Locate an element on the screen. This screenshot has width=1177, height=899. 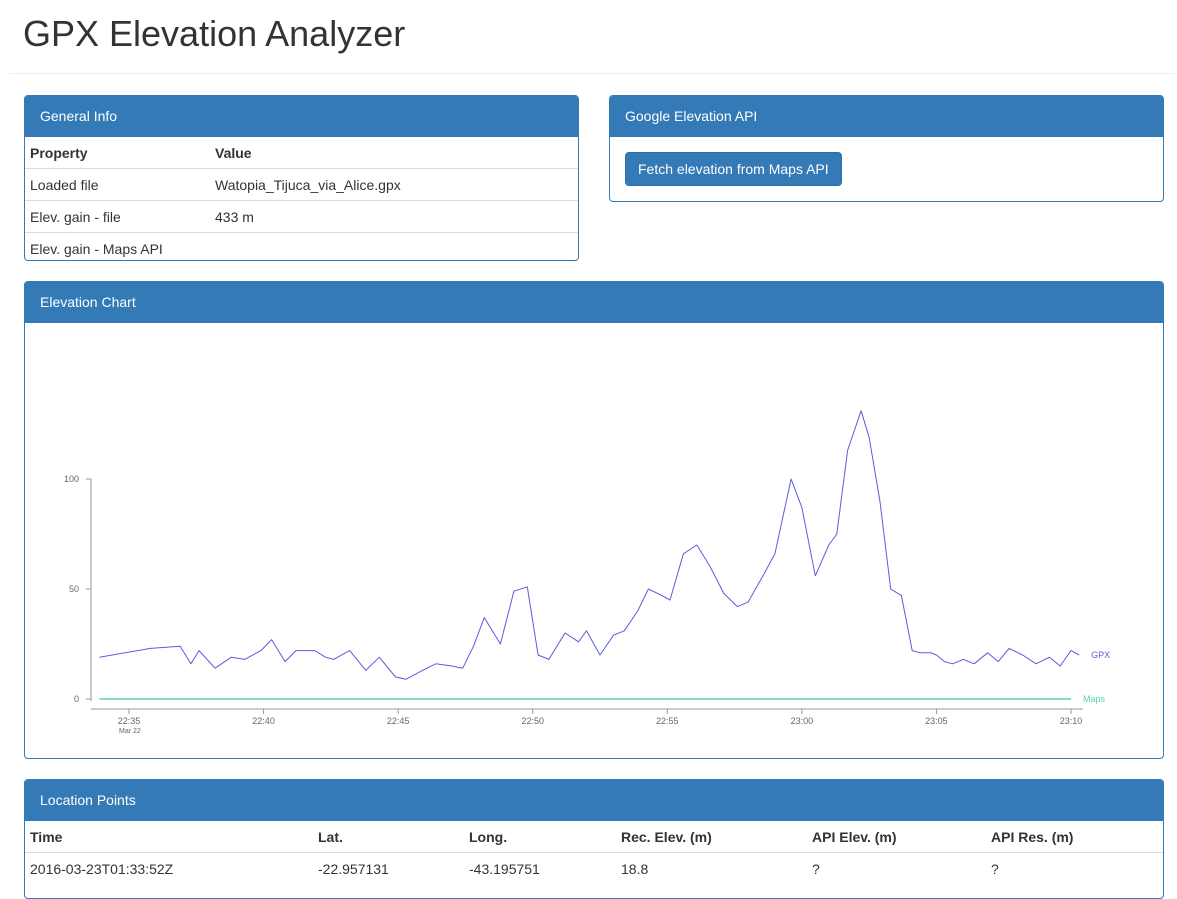
table-row: Elev. gain - file 433 m is located at coordinates (301, 216).